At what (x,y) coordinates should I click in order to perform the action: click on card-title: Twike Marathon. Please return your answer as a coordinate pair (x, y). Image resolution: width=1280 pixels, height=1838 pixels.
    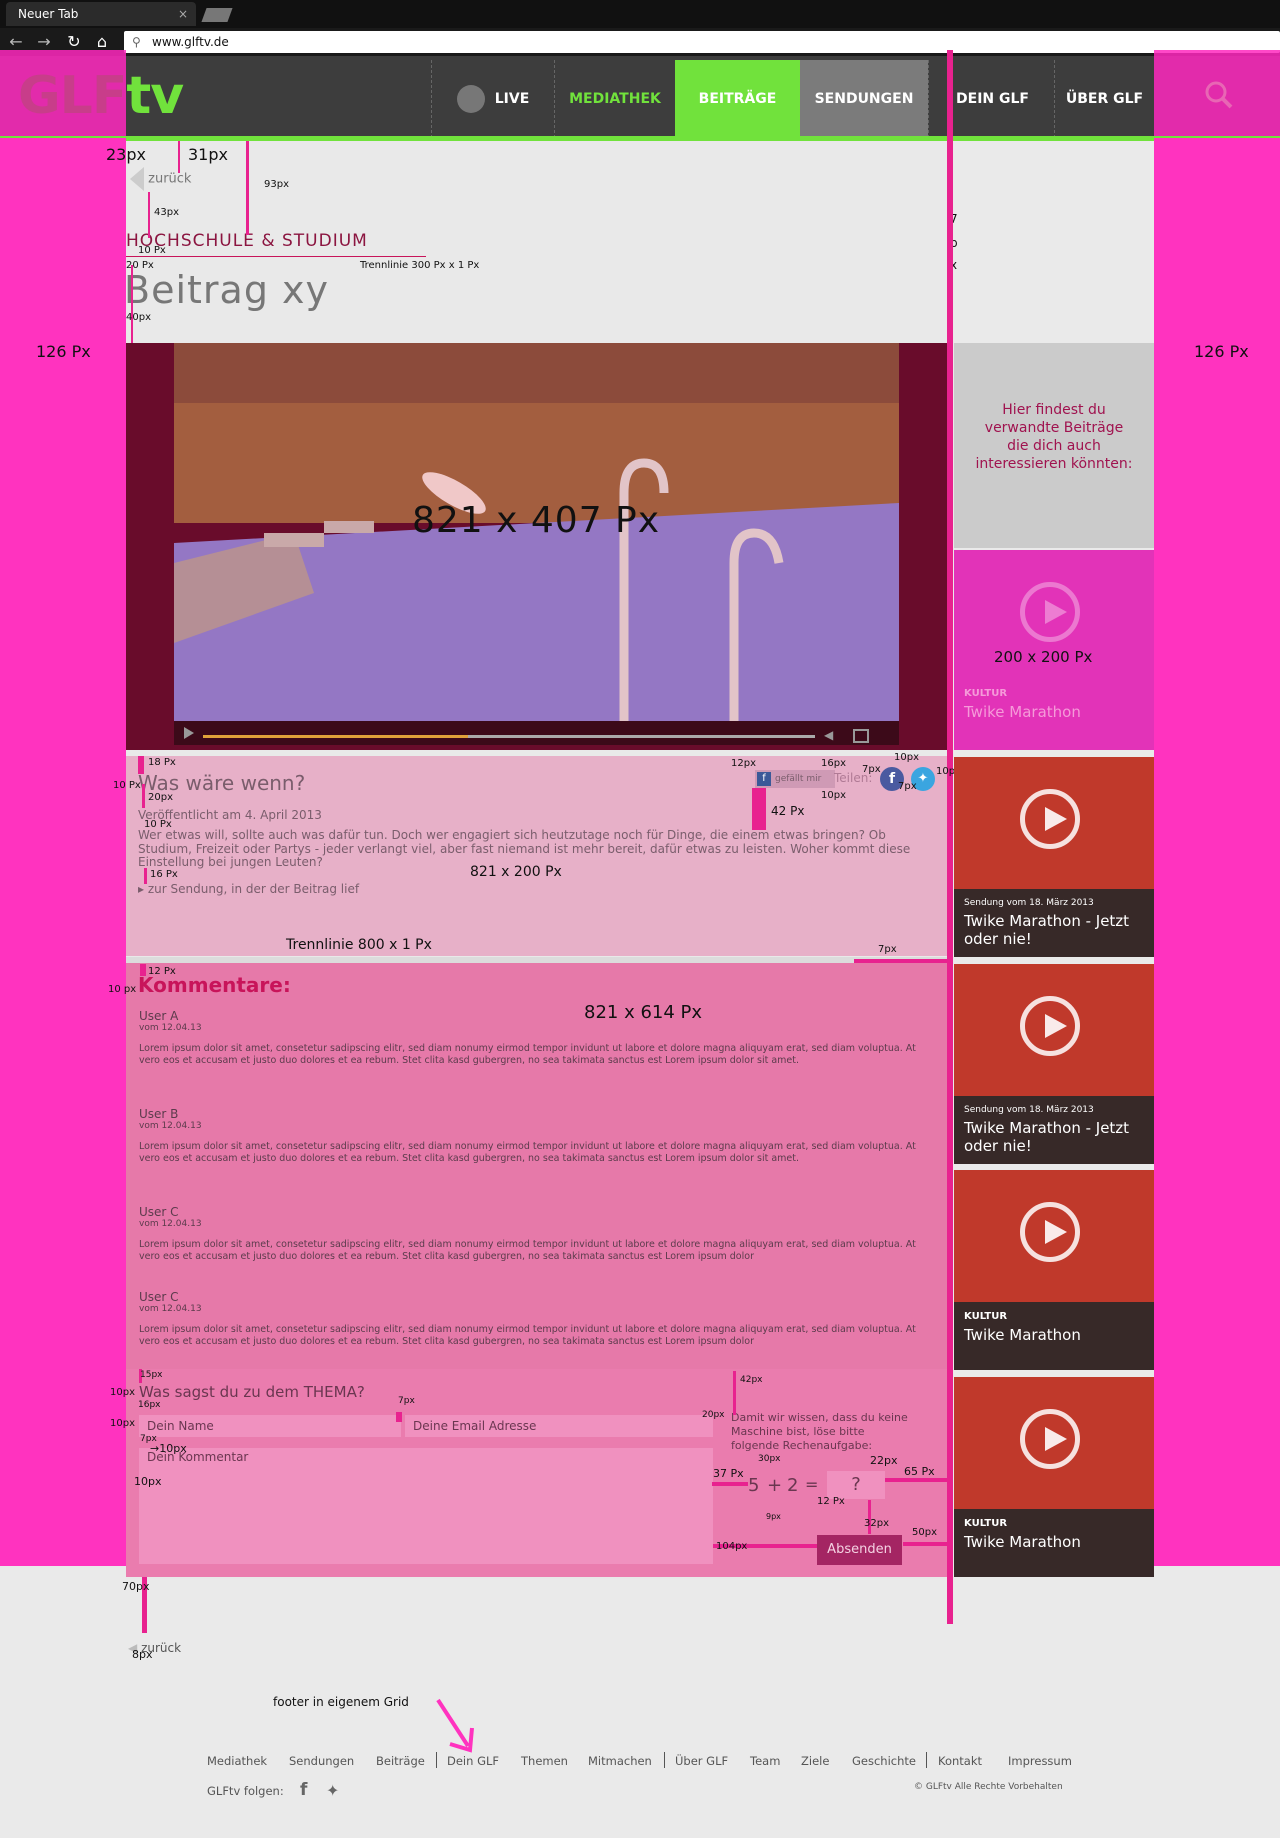
    Looking at the image, I should click on (1022, 1335).